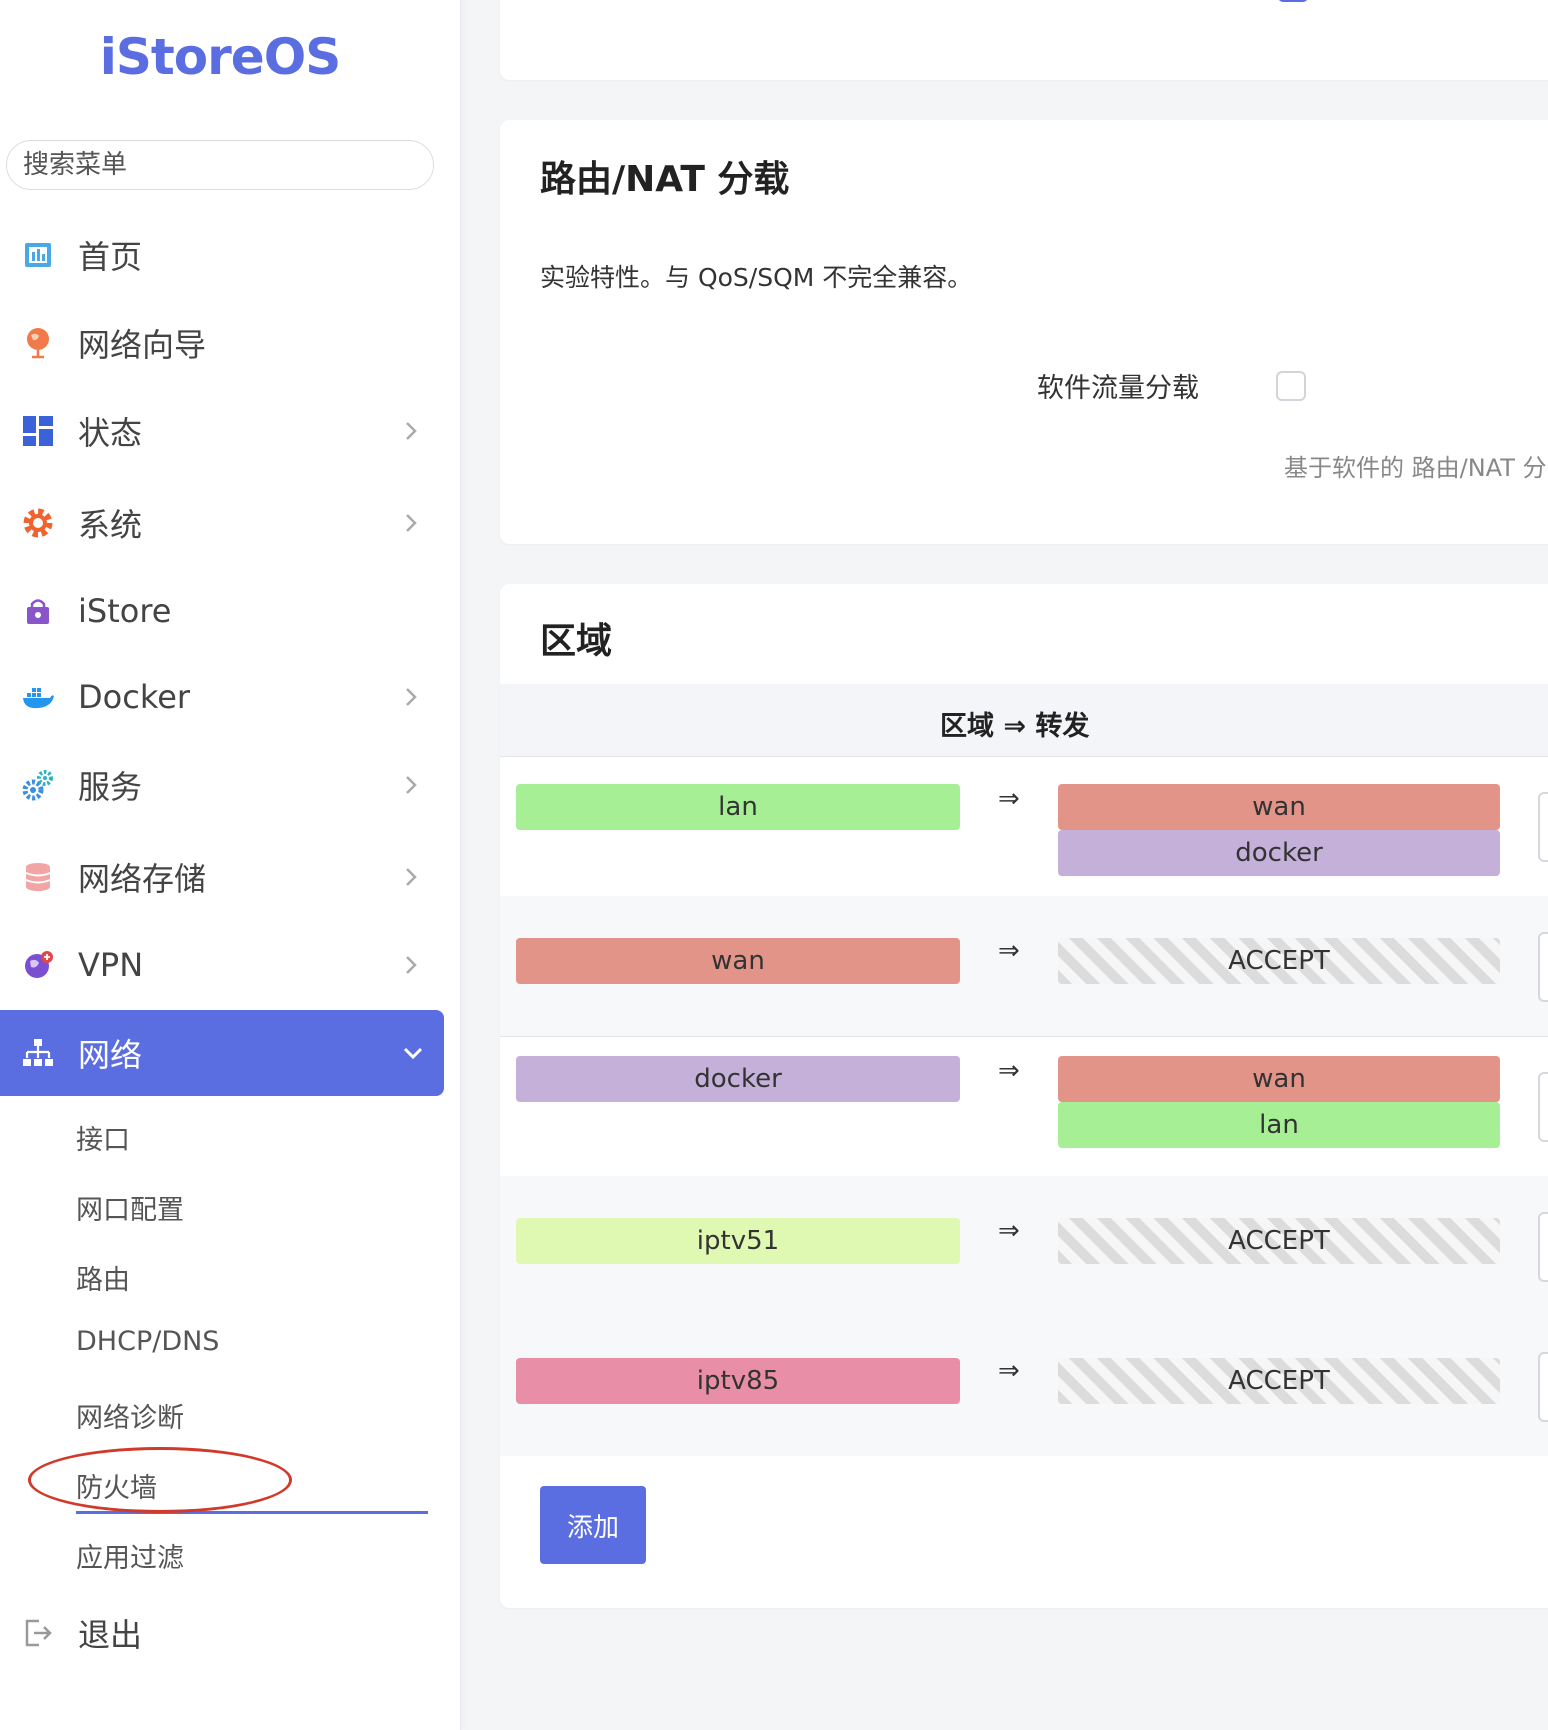 Image resolution: width=1548 pixels, height=1730 pixels. Describe the element at coordinates (142, 345) in the screenshot. I see `sidebar-item-label: 网络向导` at that location.